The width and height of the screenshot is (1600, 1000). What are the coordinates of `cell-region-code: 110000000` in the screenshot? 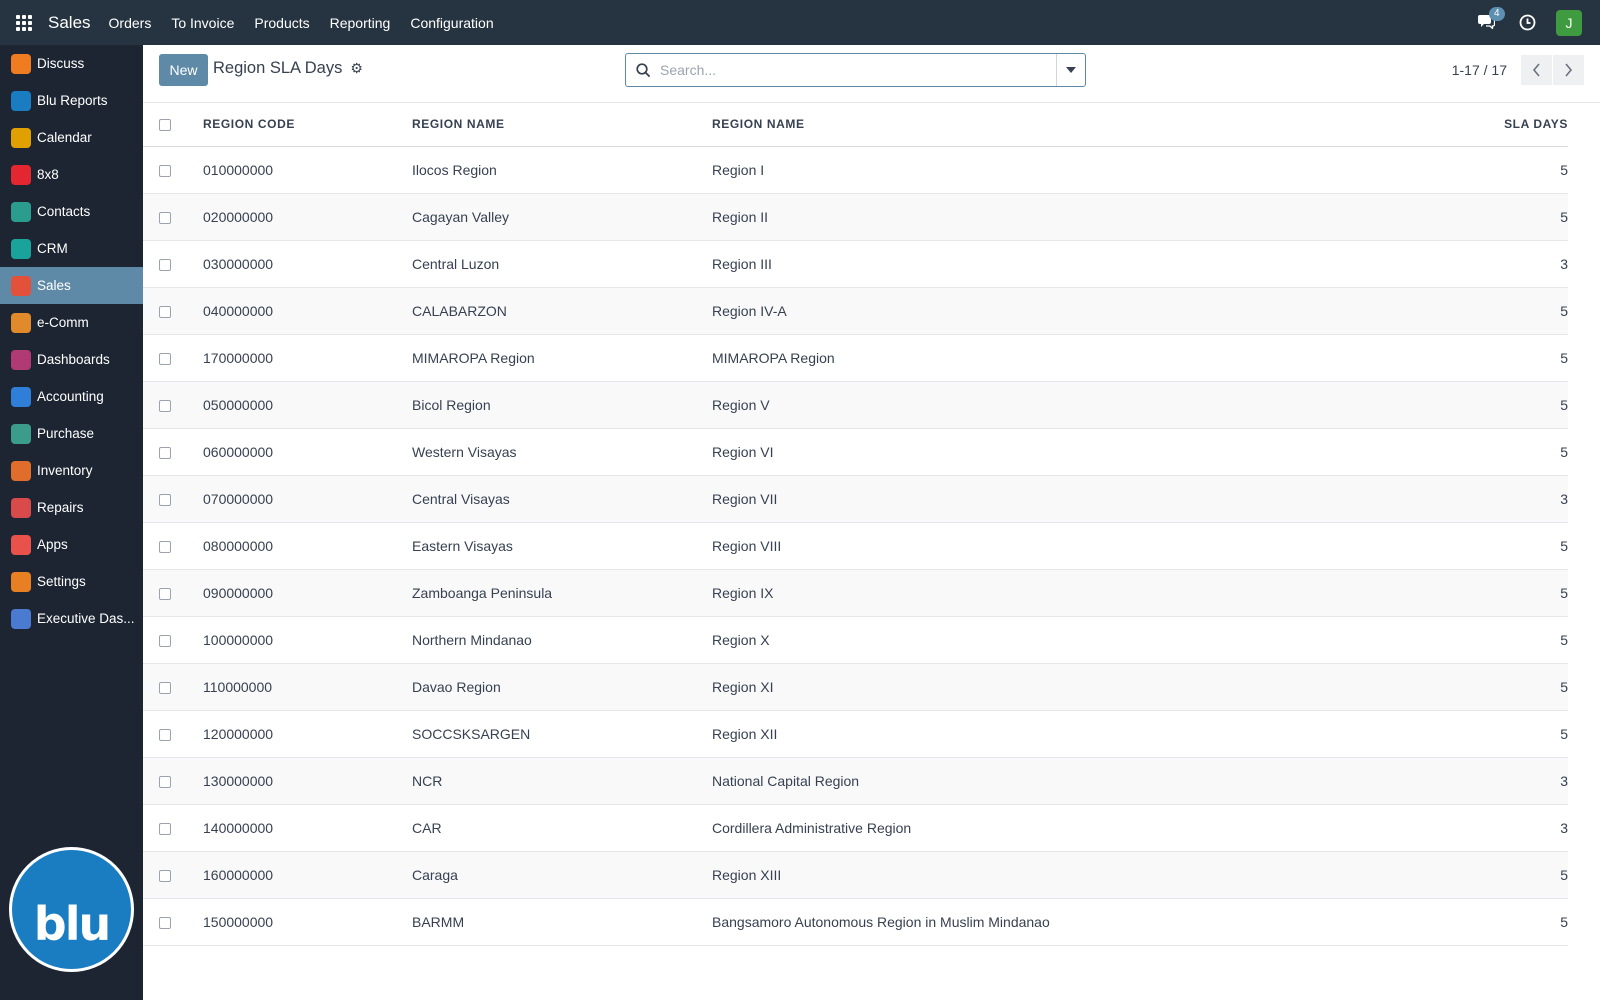 It's located at (299, 687).